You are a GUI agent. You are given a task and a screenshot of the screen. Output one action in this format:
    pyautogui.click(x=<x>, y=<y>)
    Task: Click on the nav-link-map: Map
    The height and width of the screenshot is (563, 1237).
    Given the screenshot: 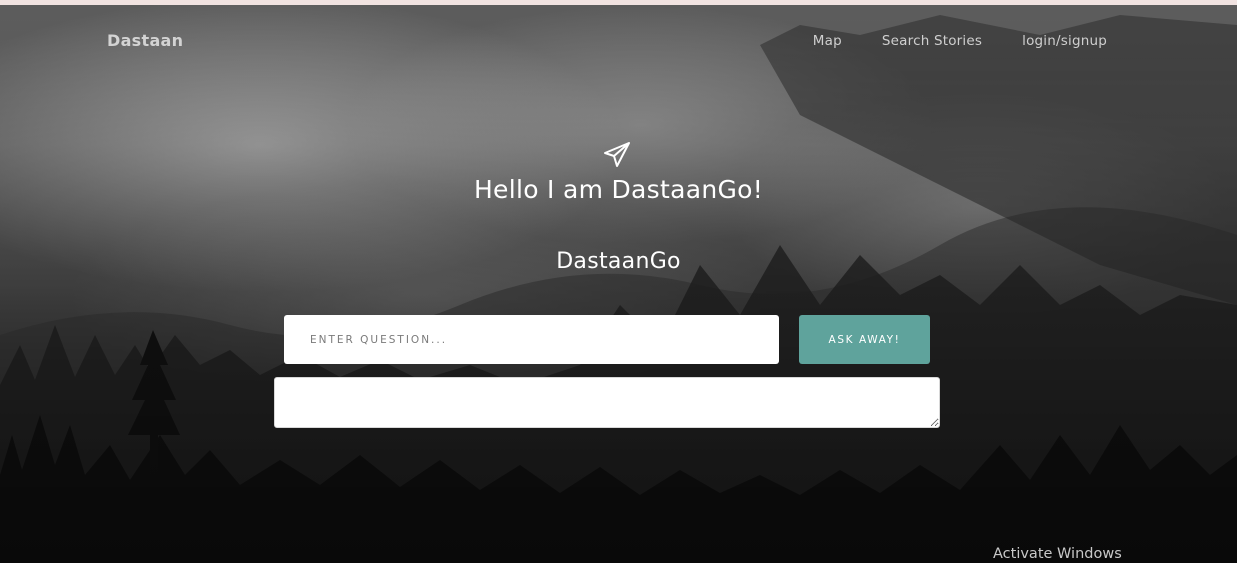 What is the action you would take?
    pyautogui.click(x=827, y=41)
    